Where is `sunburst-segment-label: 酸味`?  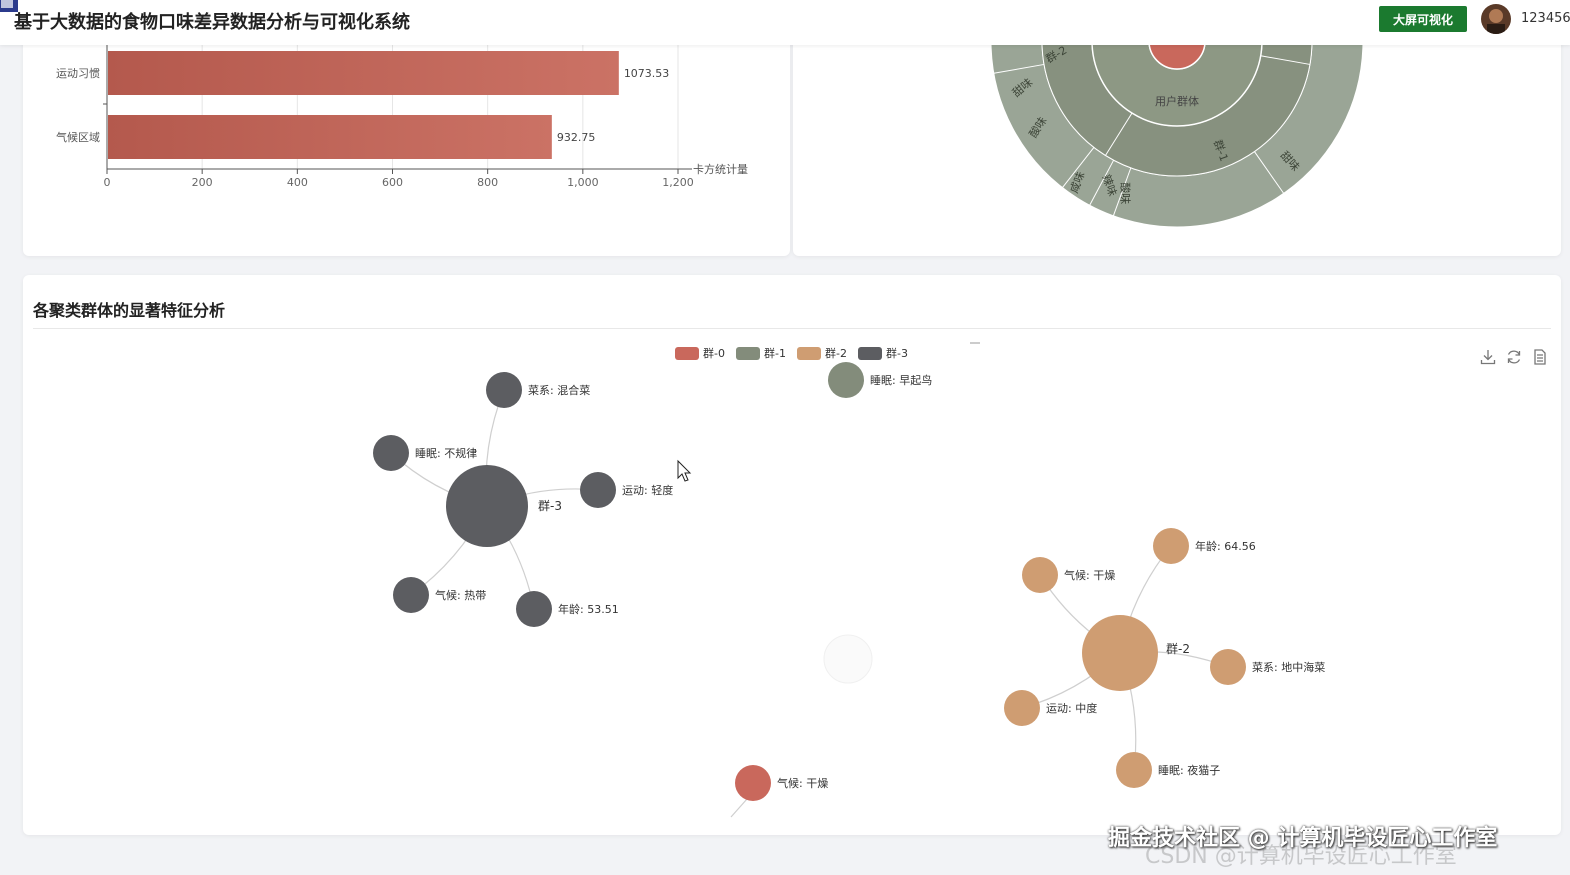
sunburst-segment-label: 酸味 is located at coordinates (1126, 193).